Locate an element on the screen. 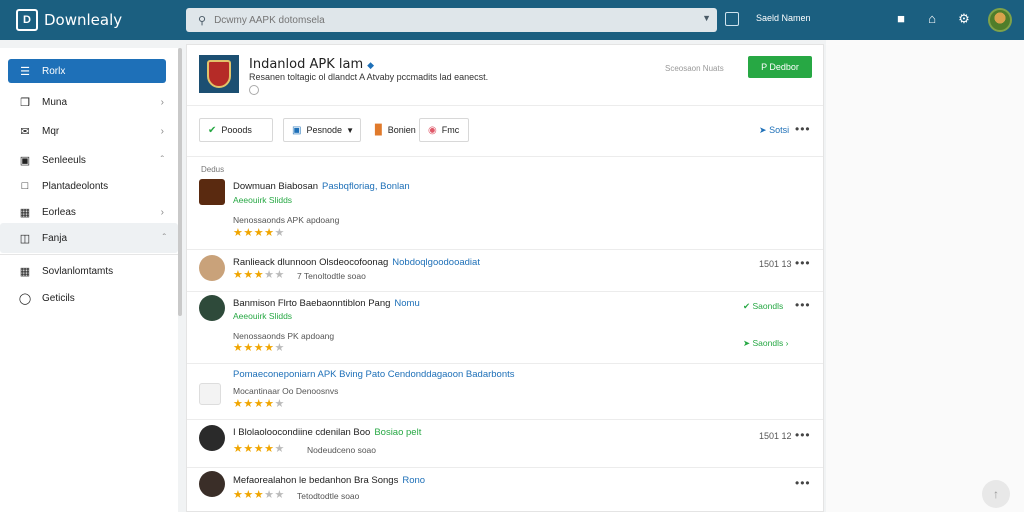 The image size is (1024, 512). arrow-icon: ➤ is located at coordinates (747, 343).